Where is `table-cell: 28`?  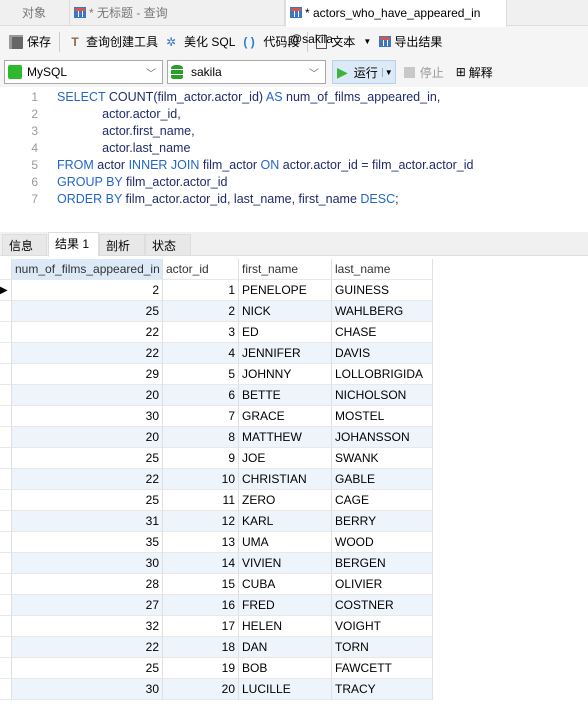
table-cell: 28 is located at coordinates (87, 584).